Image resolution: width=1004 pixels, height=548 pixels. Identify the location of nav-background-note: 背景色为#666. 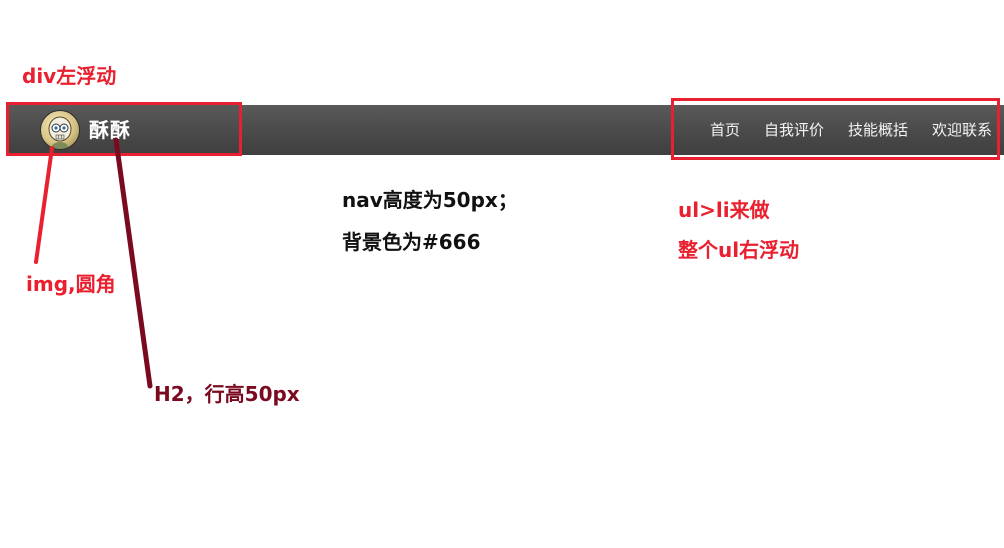
(411, 242).